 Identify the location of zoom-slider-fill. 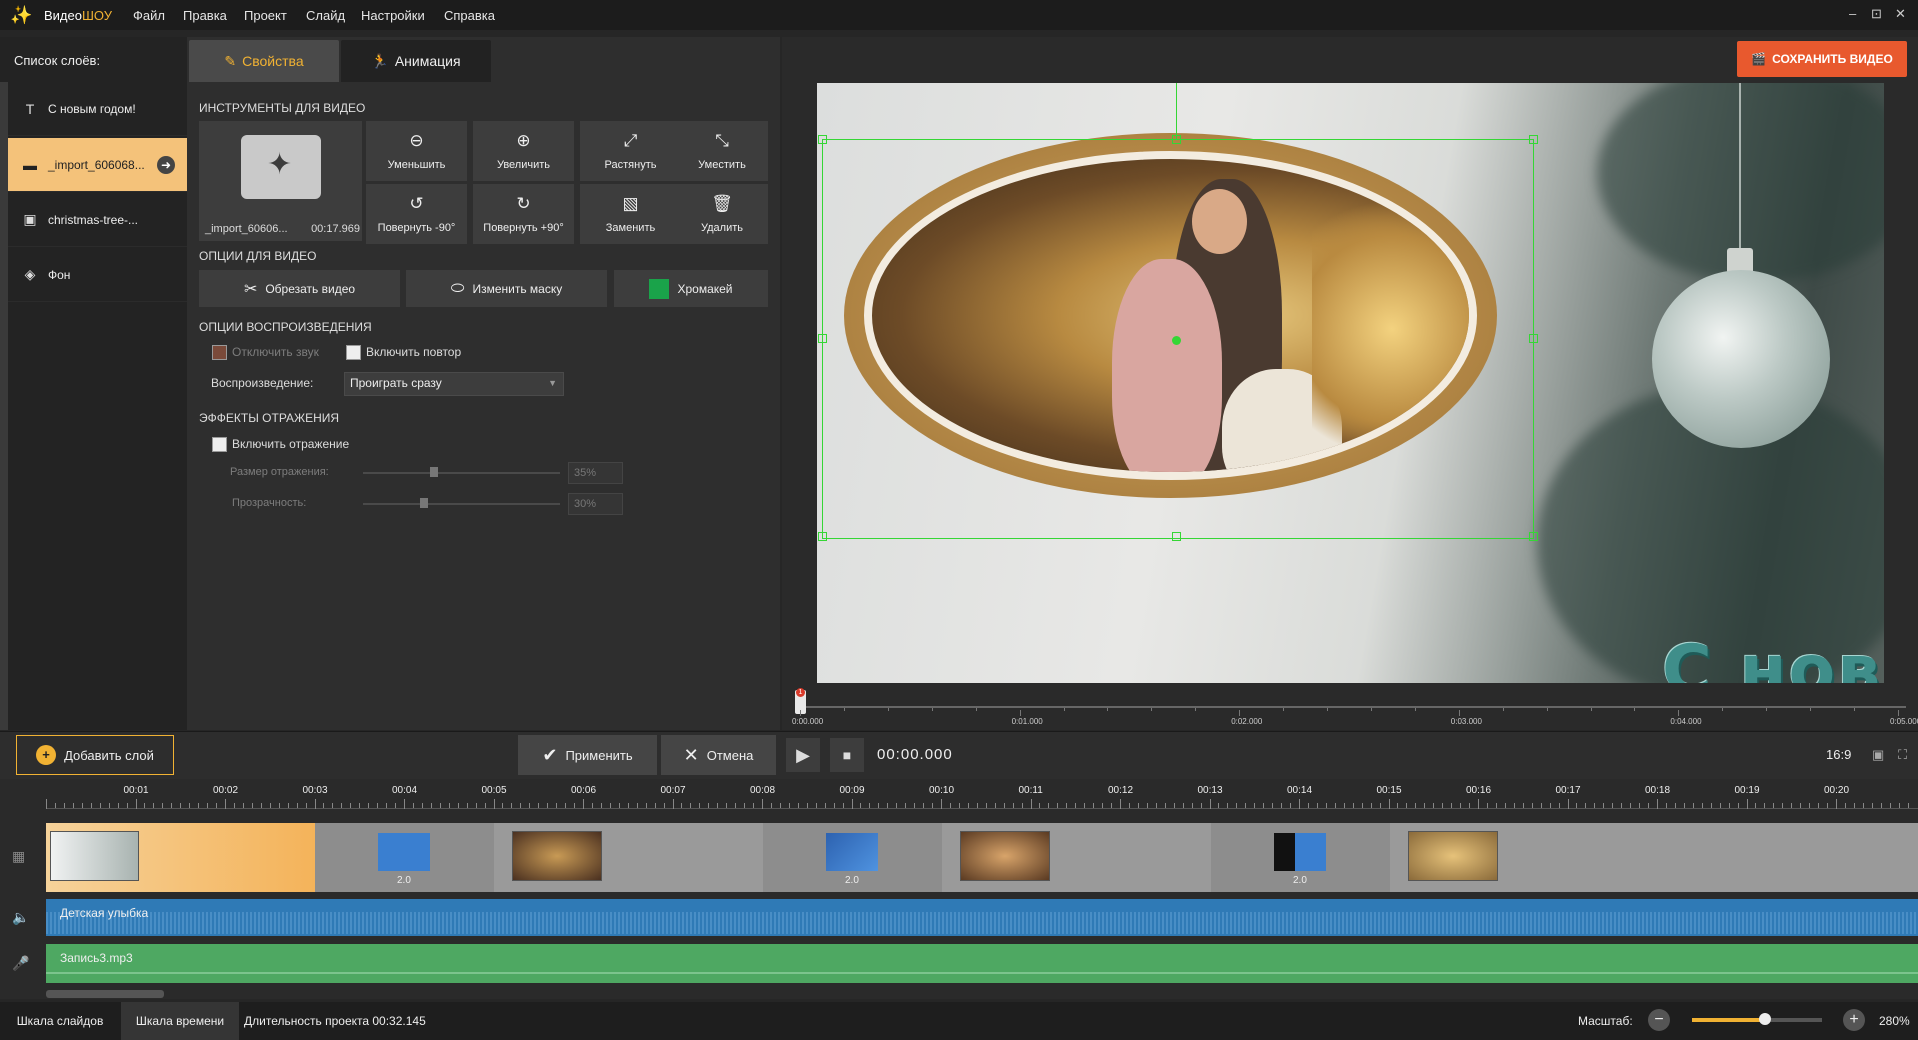
(1728, 1020).